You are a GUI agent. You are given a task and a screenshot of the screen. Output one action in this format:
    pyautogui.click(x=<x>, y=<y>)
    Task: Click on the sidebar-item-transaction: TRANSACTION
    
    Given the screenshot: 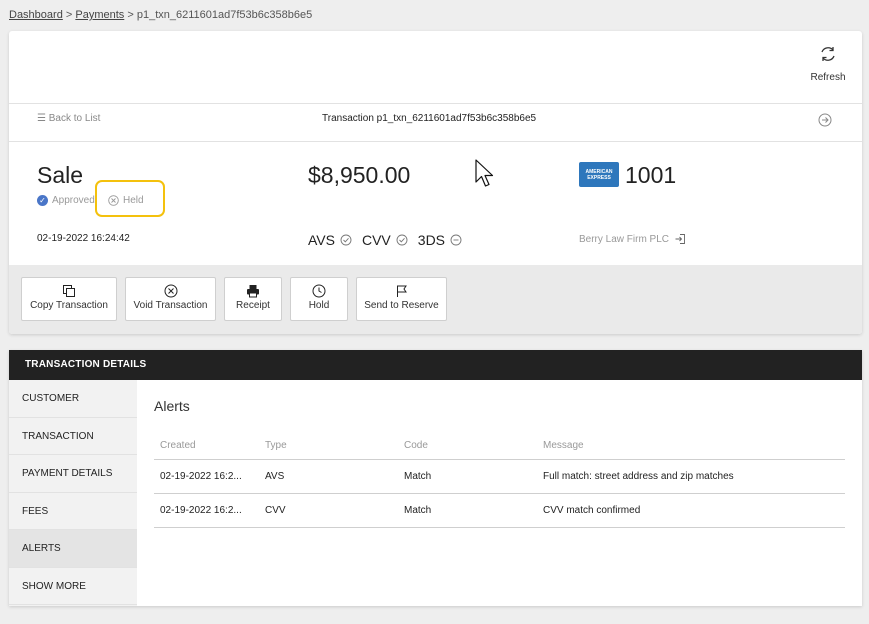 What is the action you would take?
    pyautogui.click(x=73, y=436)
    